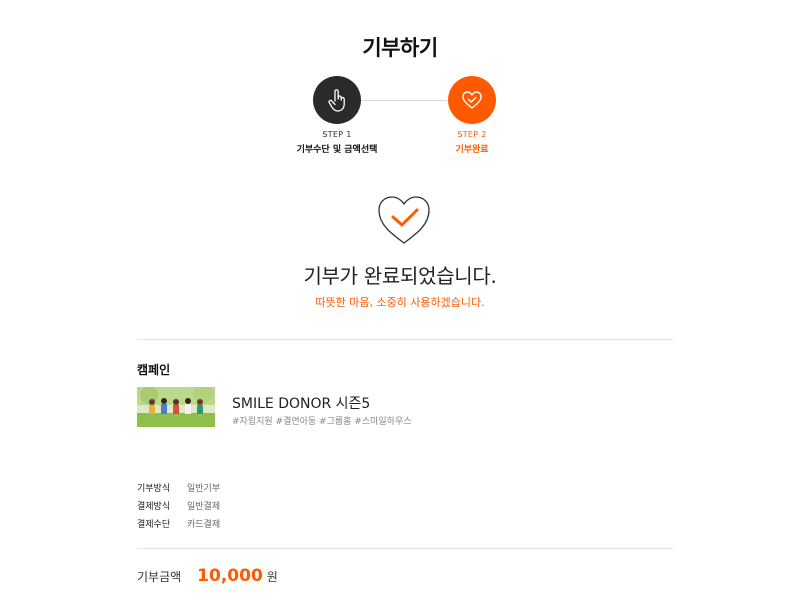  I want to click on step-1-label: 기부수단 및 금액선택, so click(337, 150).